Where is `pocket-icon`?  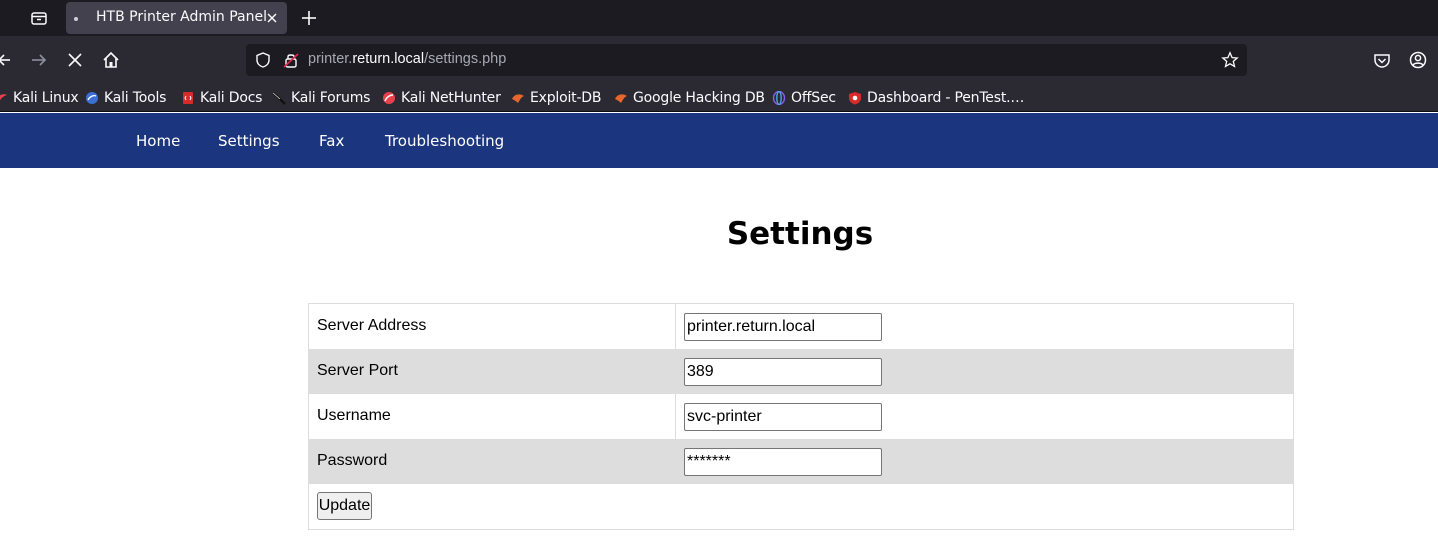
pocket-icon is located at coordinates (1382, 60).